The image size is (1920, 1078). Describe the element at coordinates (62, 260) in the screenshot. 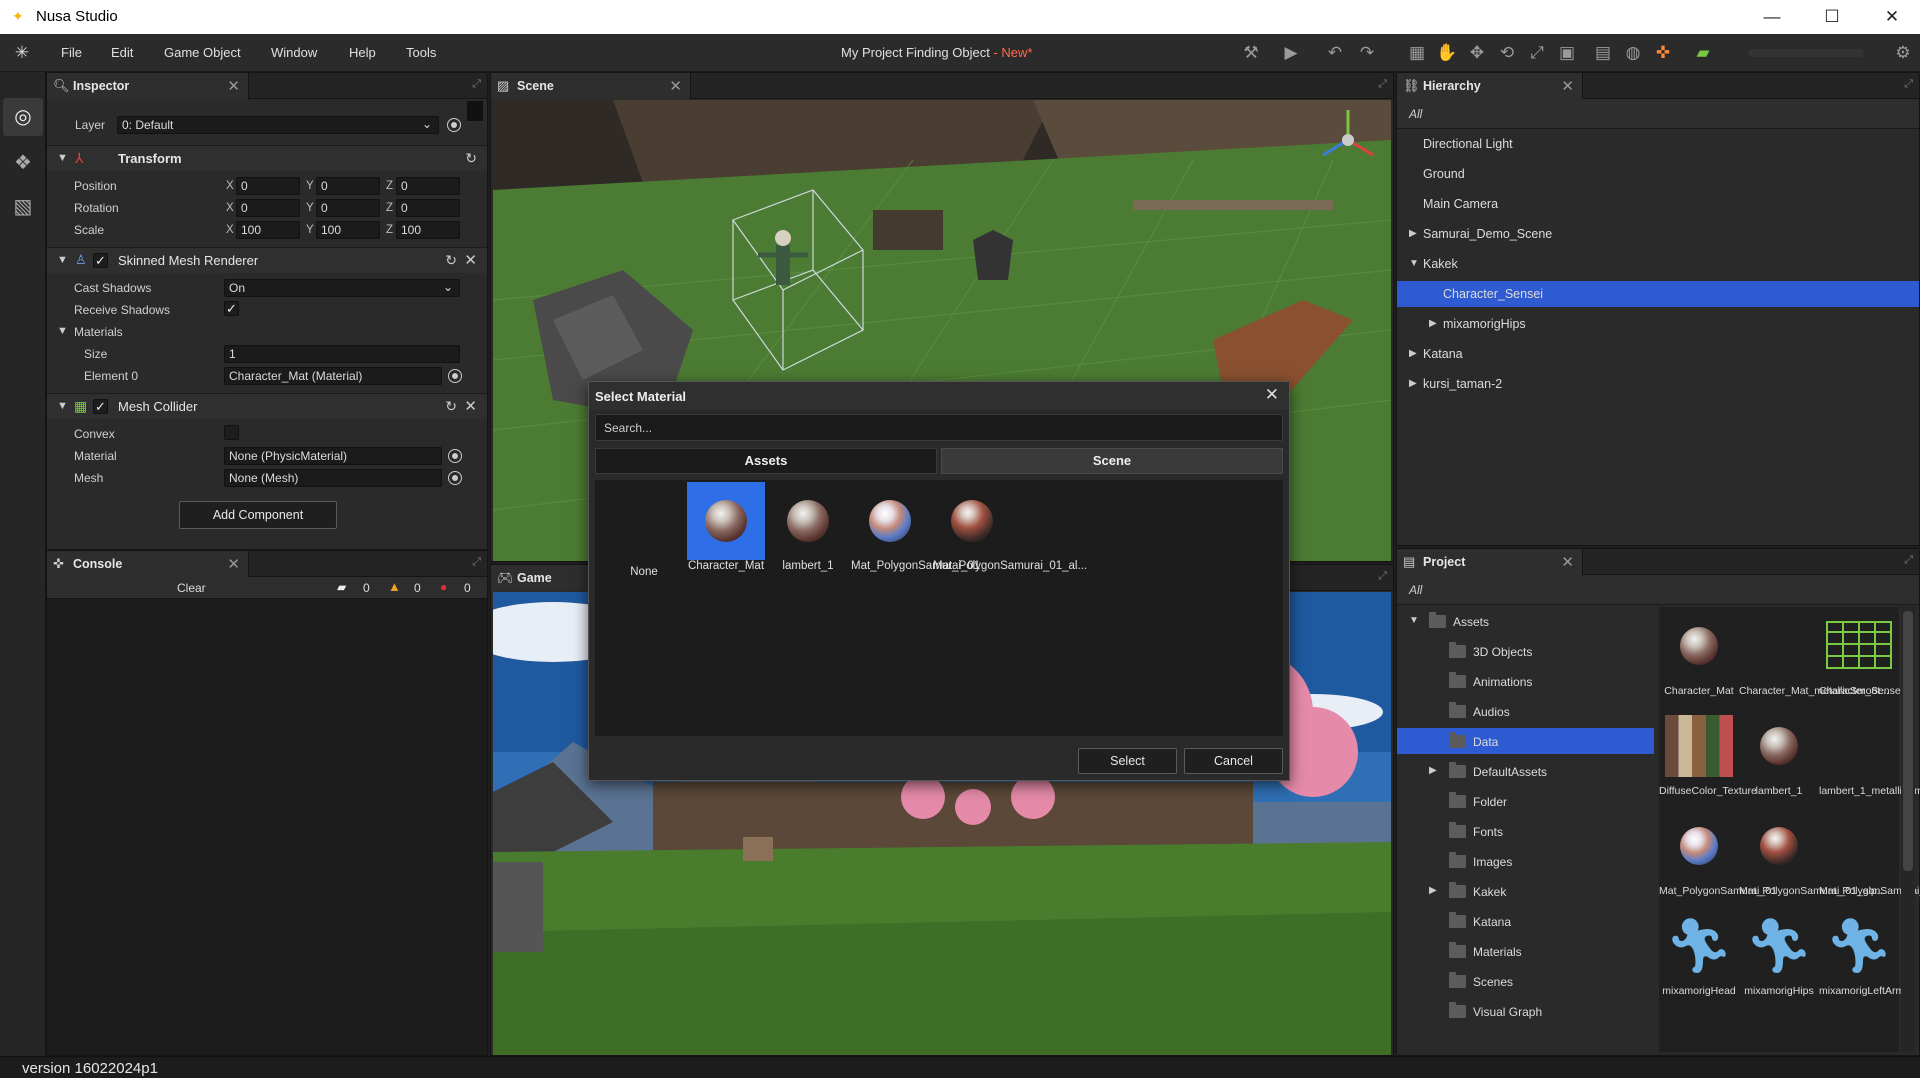

I see `collapse-arrow-icon: ▼` at that location.